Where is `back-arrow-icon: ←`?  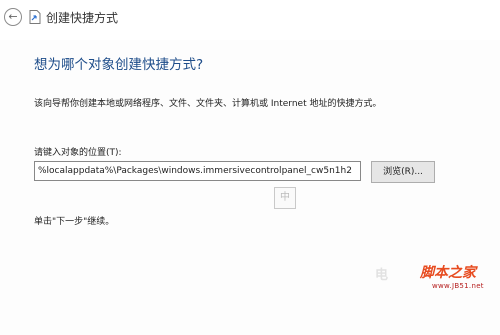
back-arrow-icon: ← is located at coordinates (13, 16).